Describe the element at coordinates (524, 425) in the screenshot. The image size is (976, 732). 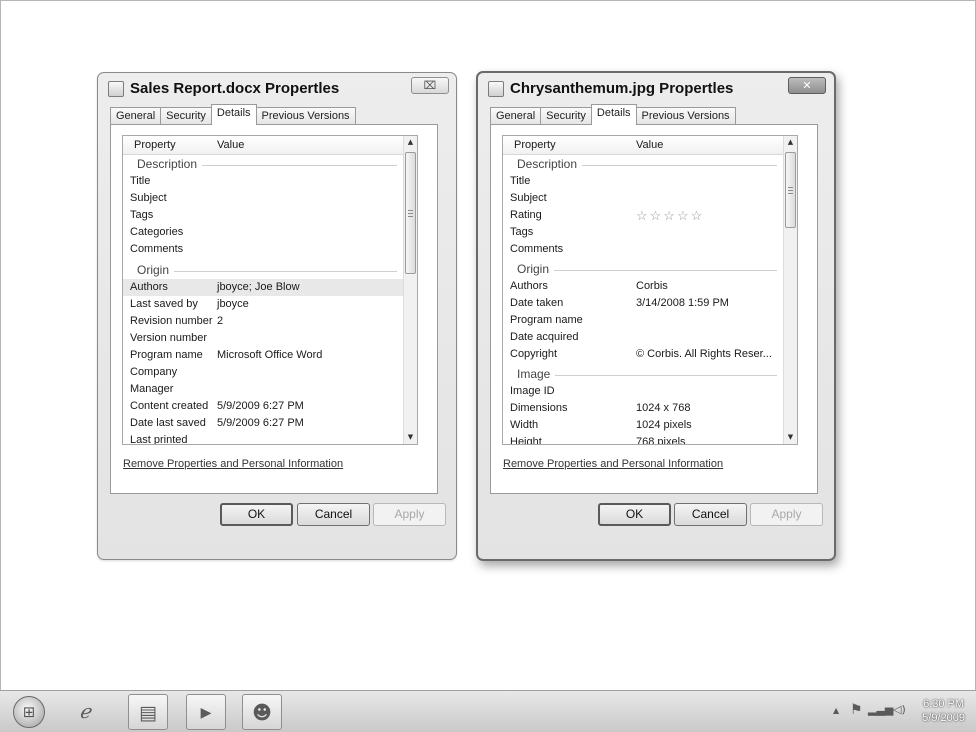
I see `property-name: Width` at that location.